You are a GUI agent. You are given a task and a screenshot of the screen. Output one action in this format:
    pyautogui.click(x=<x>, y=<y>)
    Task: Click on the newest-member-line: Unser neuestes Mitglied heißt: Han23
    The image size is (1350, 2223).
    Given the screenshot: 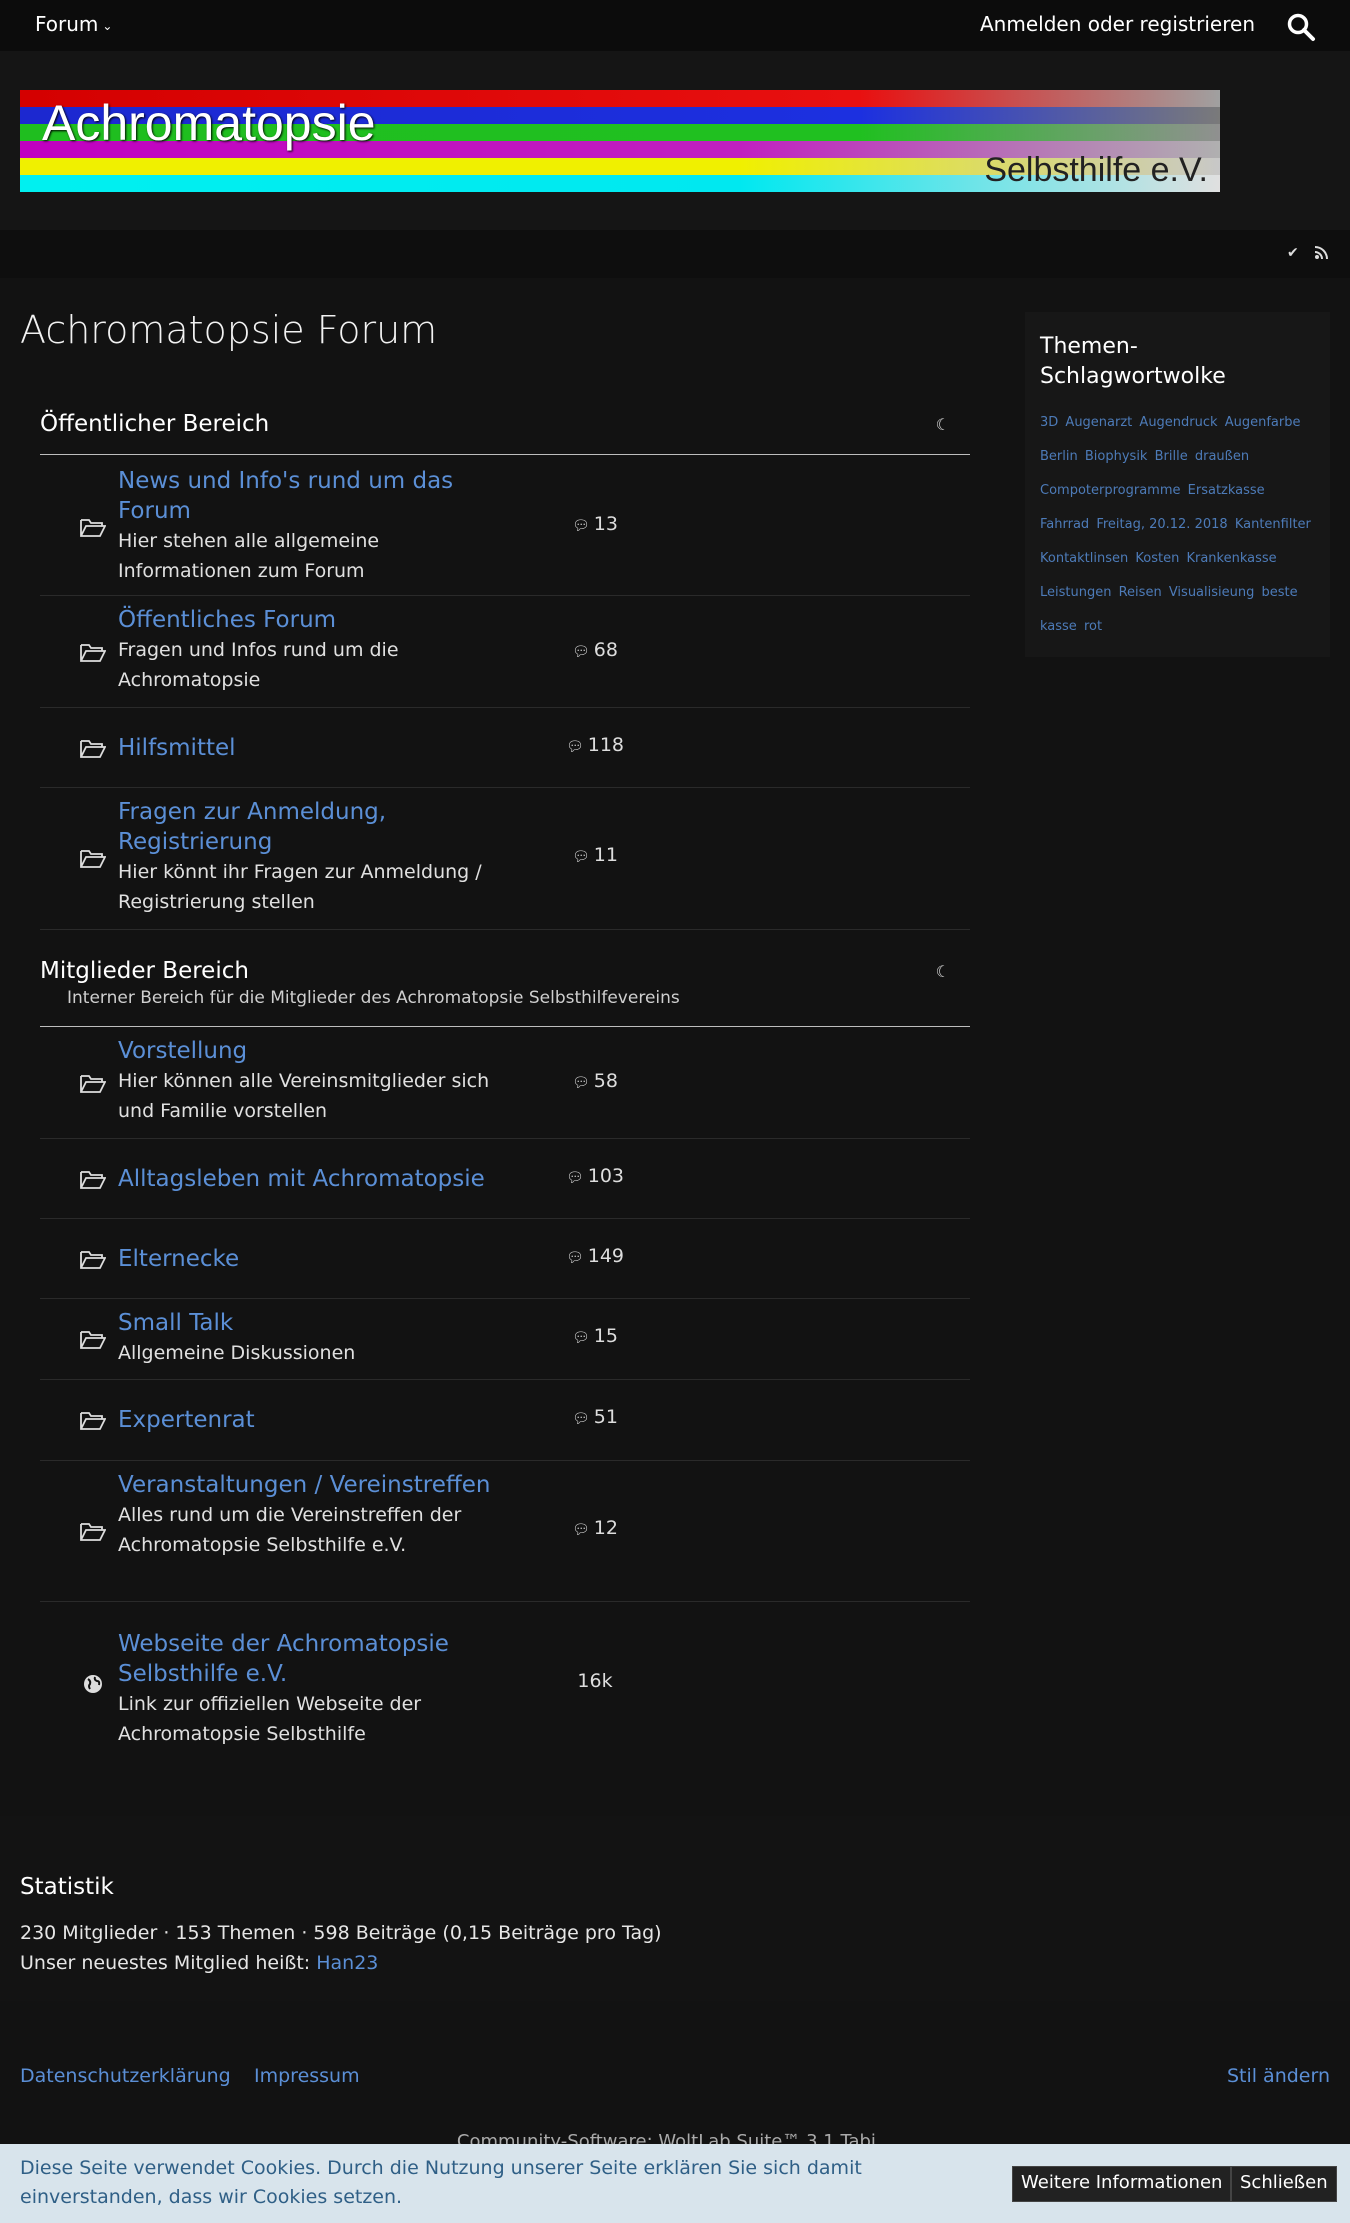 What is the action you would take?
    pyautogui.click(x=199, y=1963)
    